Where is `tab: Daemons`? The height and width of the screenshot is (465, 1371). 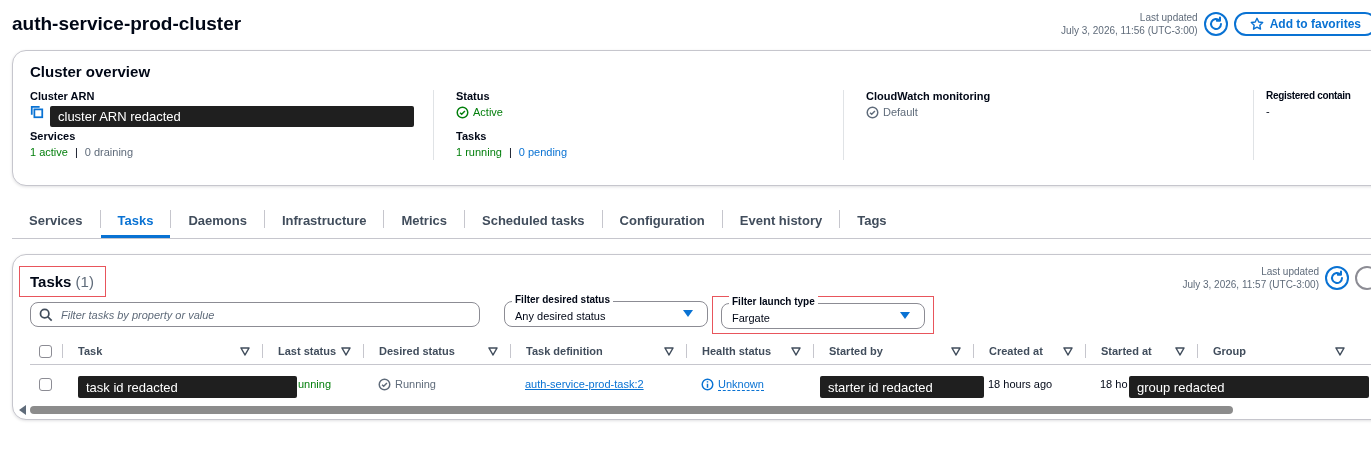 tab: Daemons is located at coordinates (217, 222).